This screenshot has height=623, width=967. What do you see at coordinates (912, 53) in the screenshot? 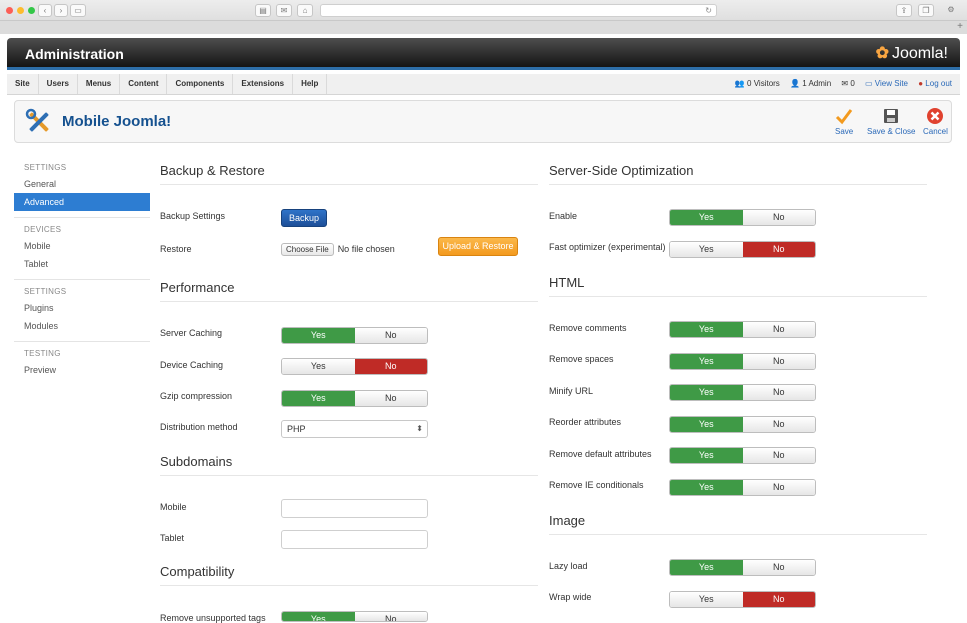
I see `joomla-logo: ✿ Joomla!` at bounding box center [912, 53].